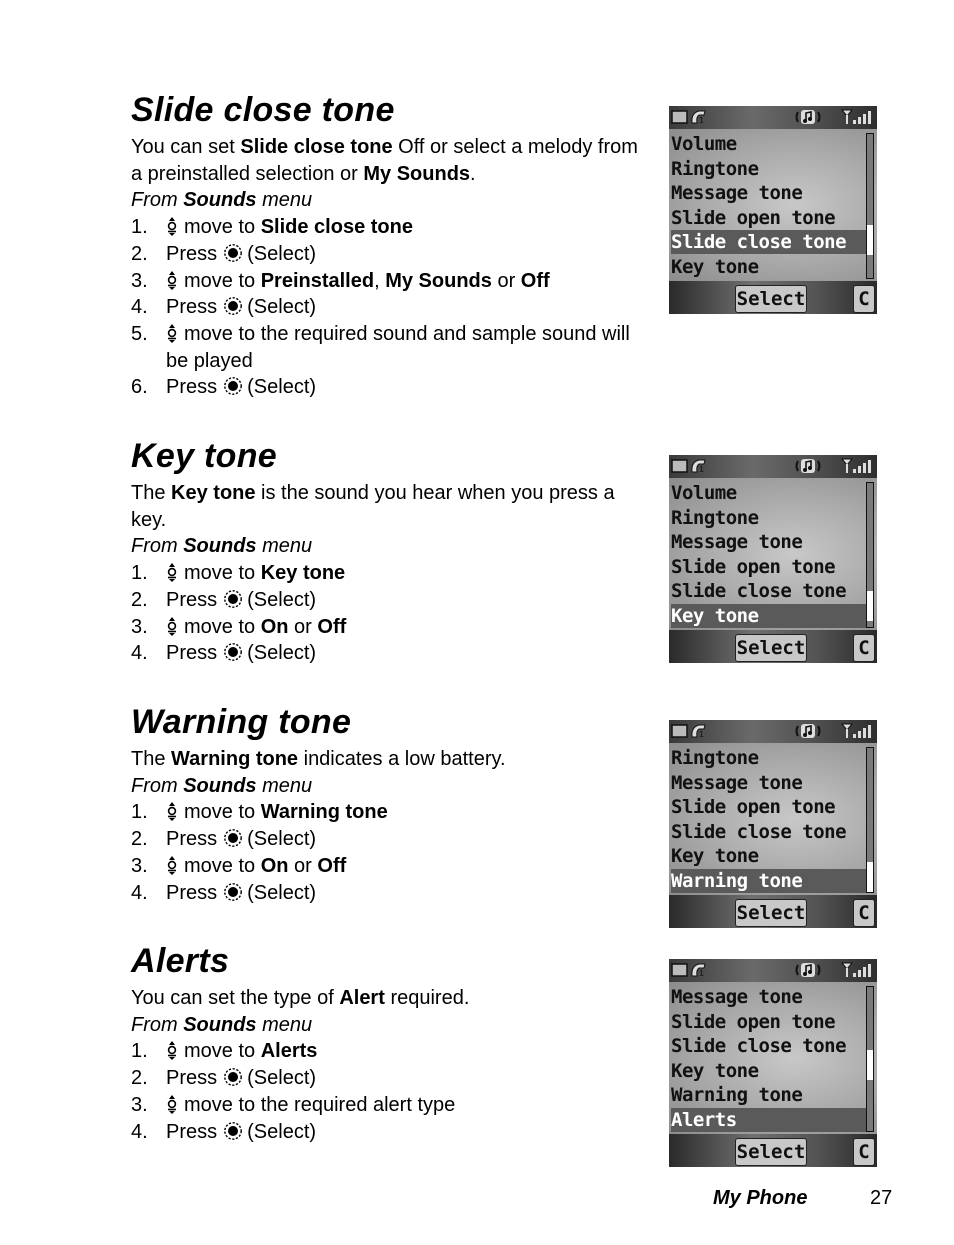 The image size is (954, 1245). What do you see at coordinates (391, 600) in the screenshot?
I see `step-item: 2. Press (Select)` at bounding box center [391, 600].